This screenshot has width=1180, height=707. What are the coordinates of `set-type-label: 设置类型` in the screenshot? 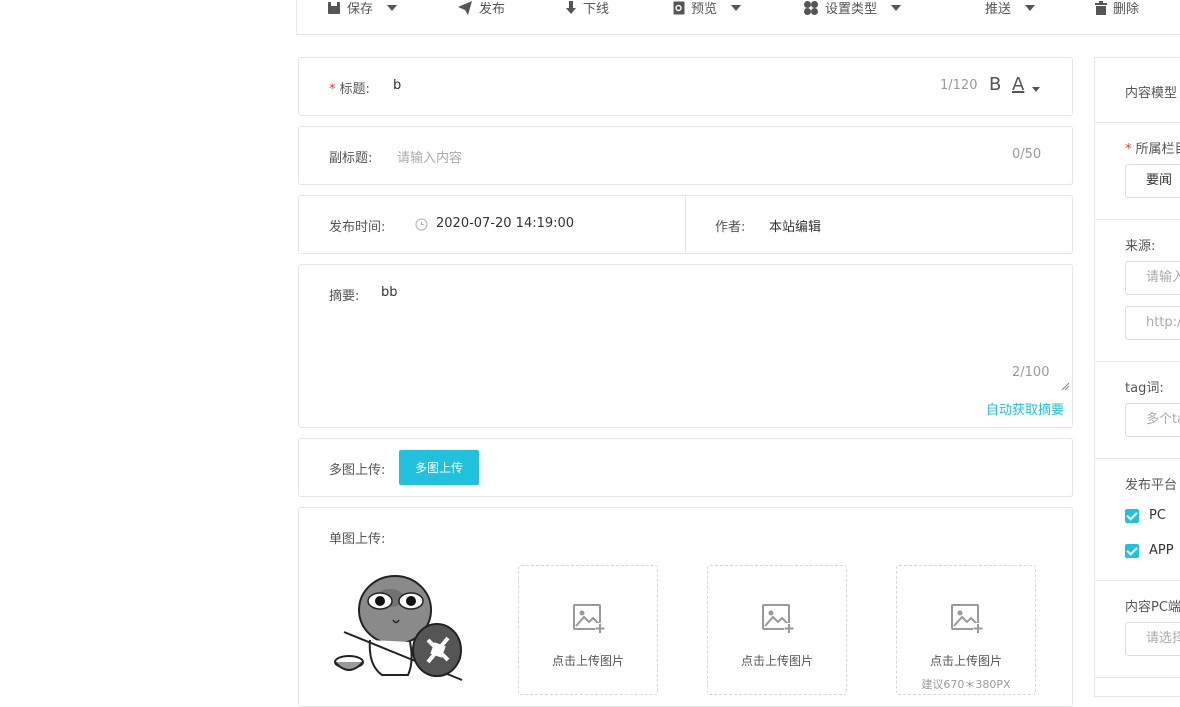 It's located at (851, 9).